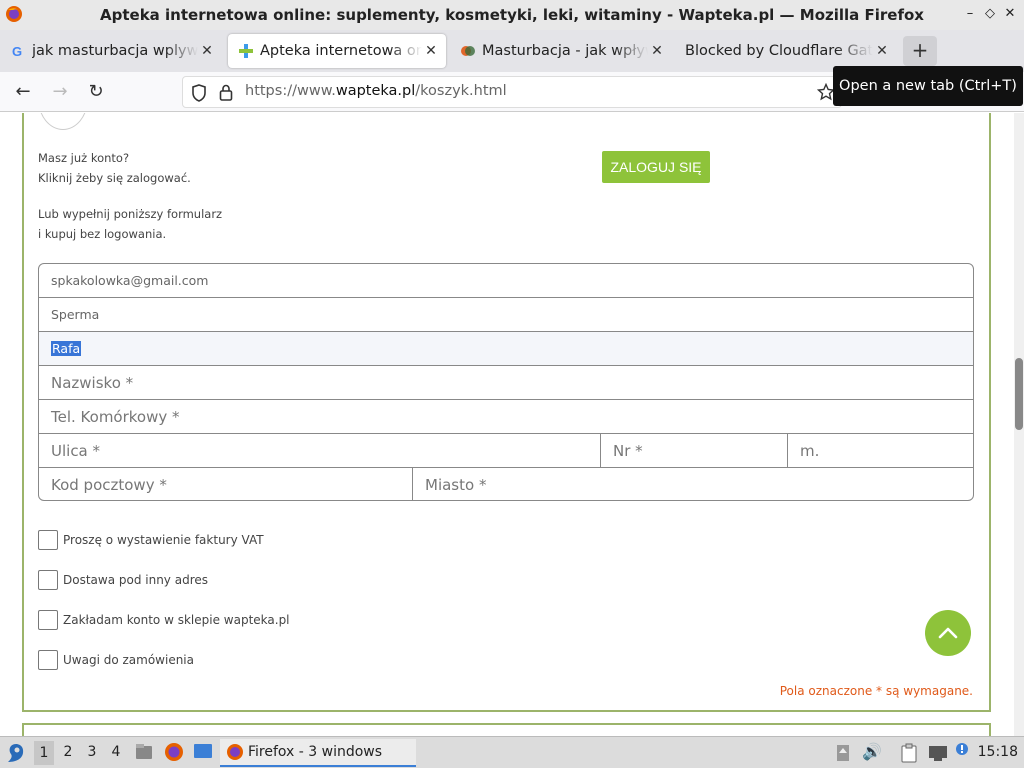  What do you see at coordinates (128, 660) in the screenshot?
I see `order-notes-label: Uwagi do zamówienia` at bounding box center [128, 660].